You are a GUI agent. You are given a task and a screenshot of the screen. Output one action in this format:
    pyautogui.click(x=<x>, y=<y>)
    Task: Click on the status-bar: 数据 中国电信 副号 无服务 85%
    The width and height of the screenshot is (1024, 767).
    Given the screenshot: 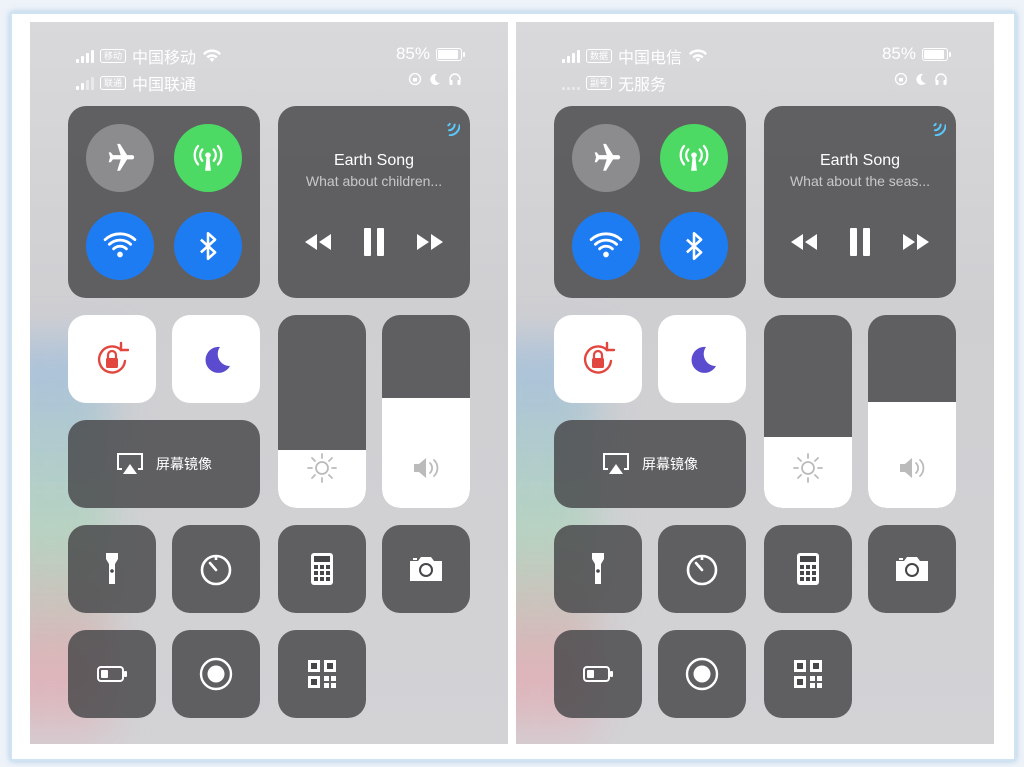 What is the action you would take?
    pyautogui.click(x=755, y=62)
    